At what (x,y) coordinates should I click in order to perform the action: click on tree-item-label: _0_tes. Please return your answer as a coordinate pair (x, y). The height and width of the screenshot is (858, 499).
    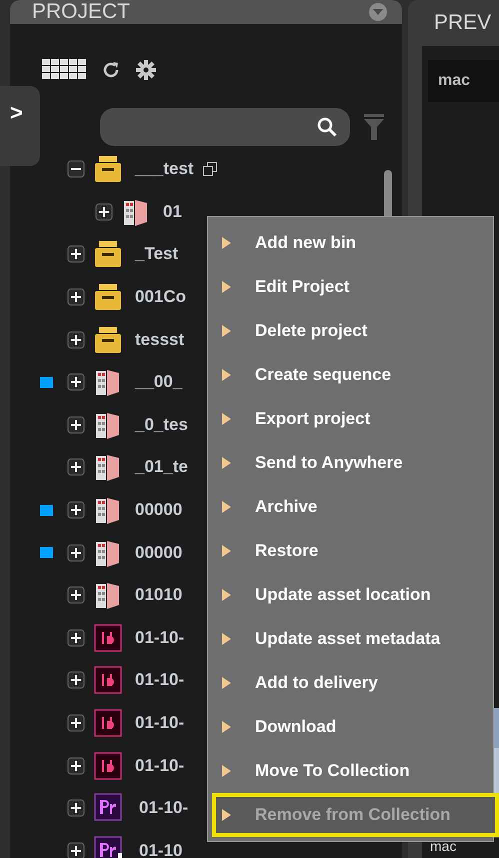
    Looking at the image, I should click on (161, 424).